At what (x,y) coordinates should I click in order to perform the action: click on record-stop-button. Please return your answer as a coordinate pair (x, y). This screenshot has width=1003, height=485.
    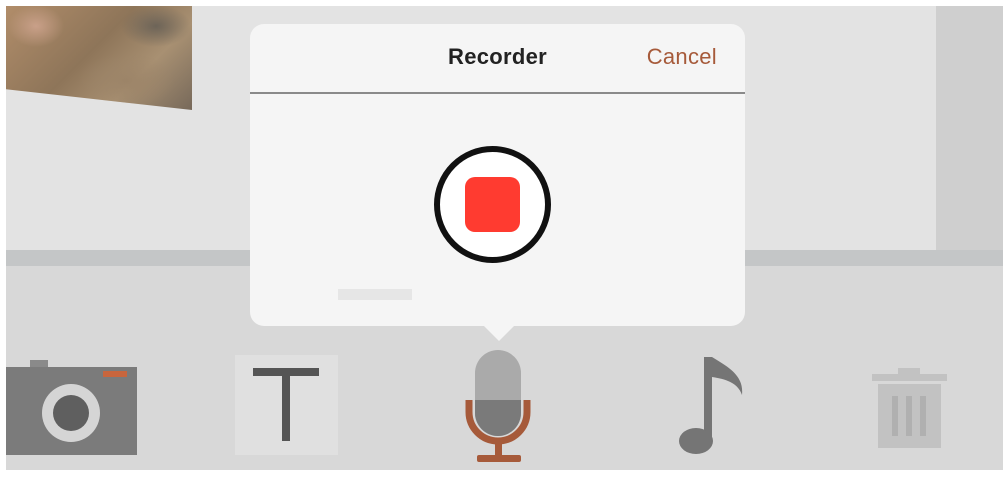
    Looking at the image, I should click on (492, 204).